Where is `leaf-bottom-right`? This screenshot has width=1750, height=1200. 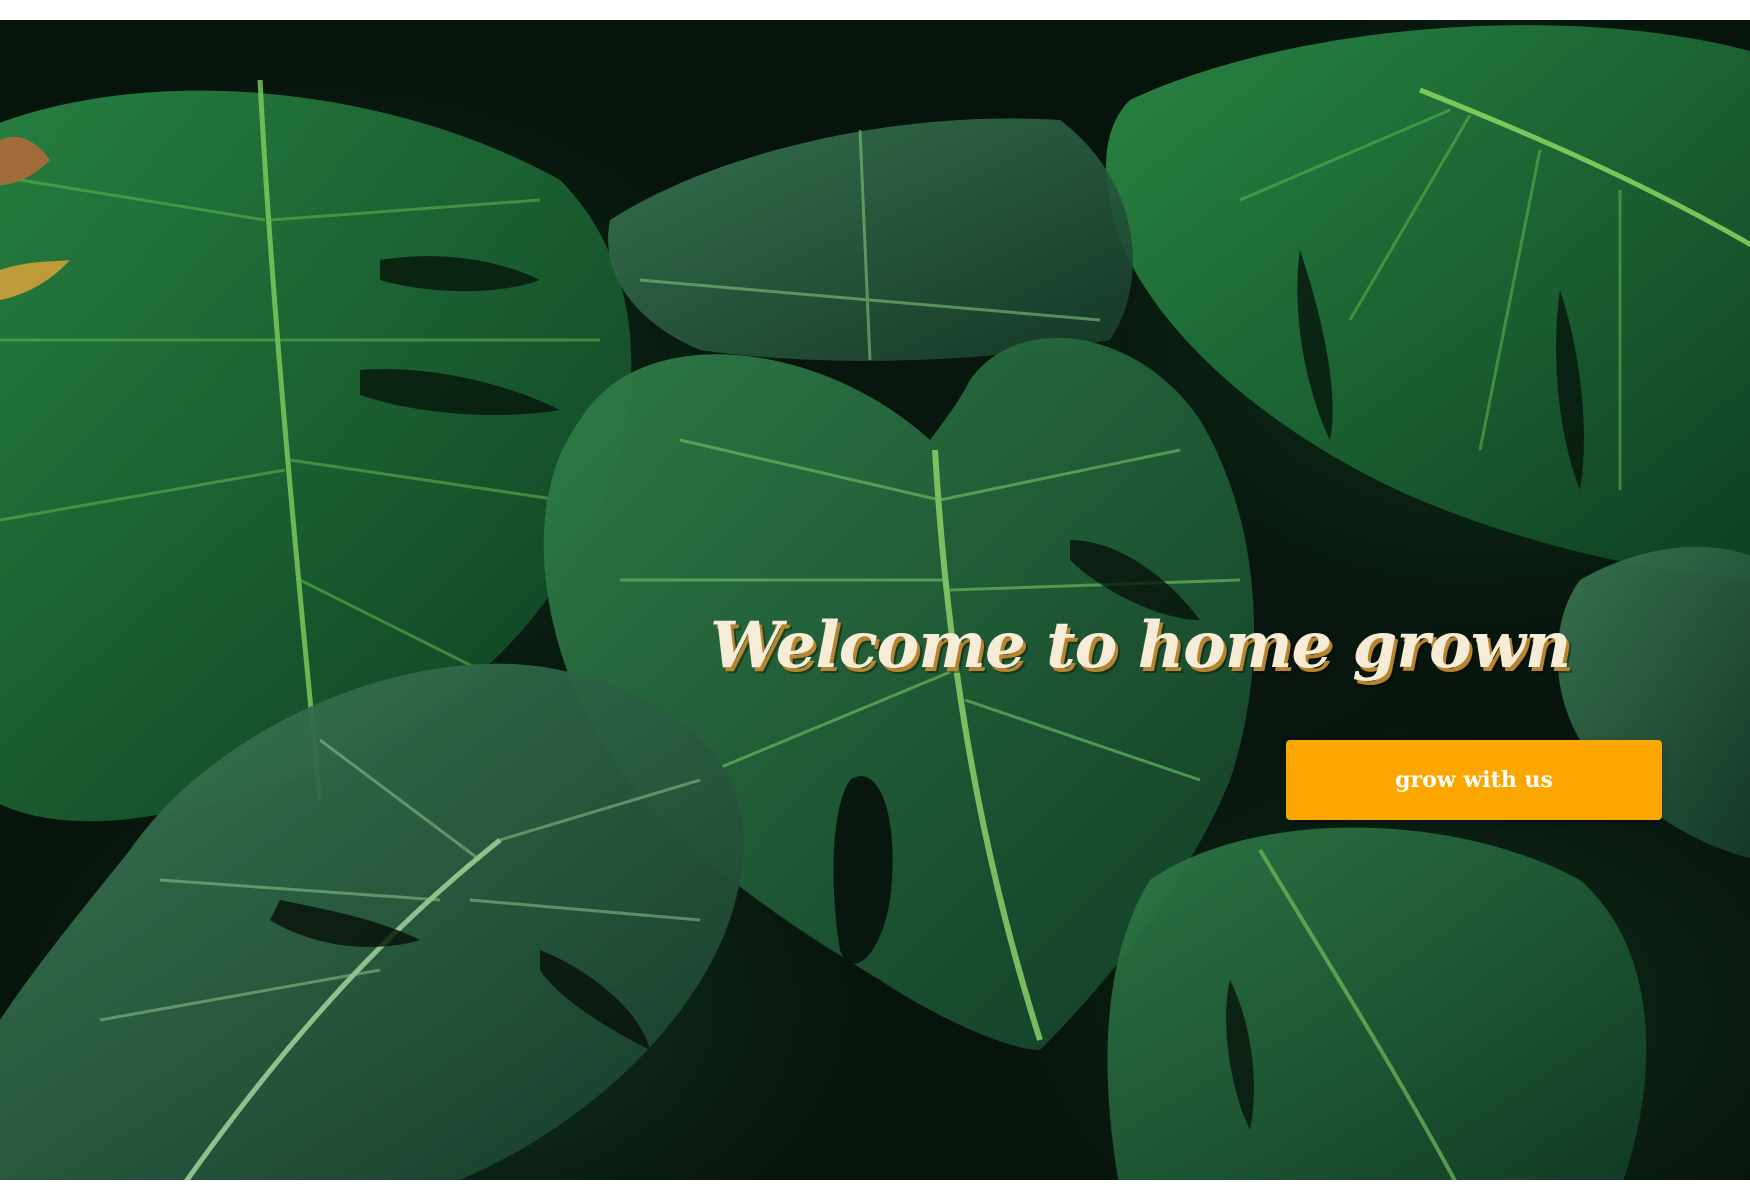 leaf-bottom-right is located at coordinates (1377, 1003).